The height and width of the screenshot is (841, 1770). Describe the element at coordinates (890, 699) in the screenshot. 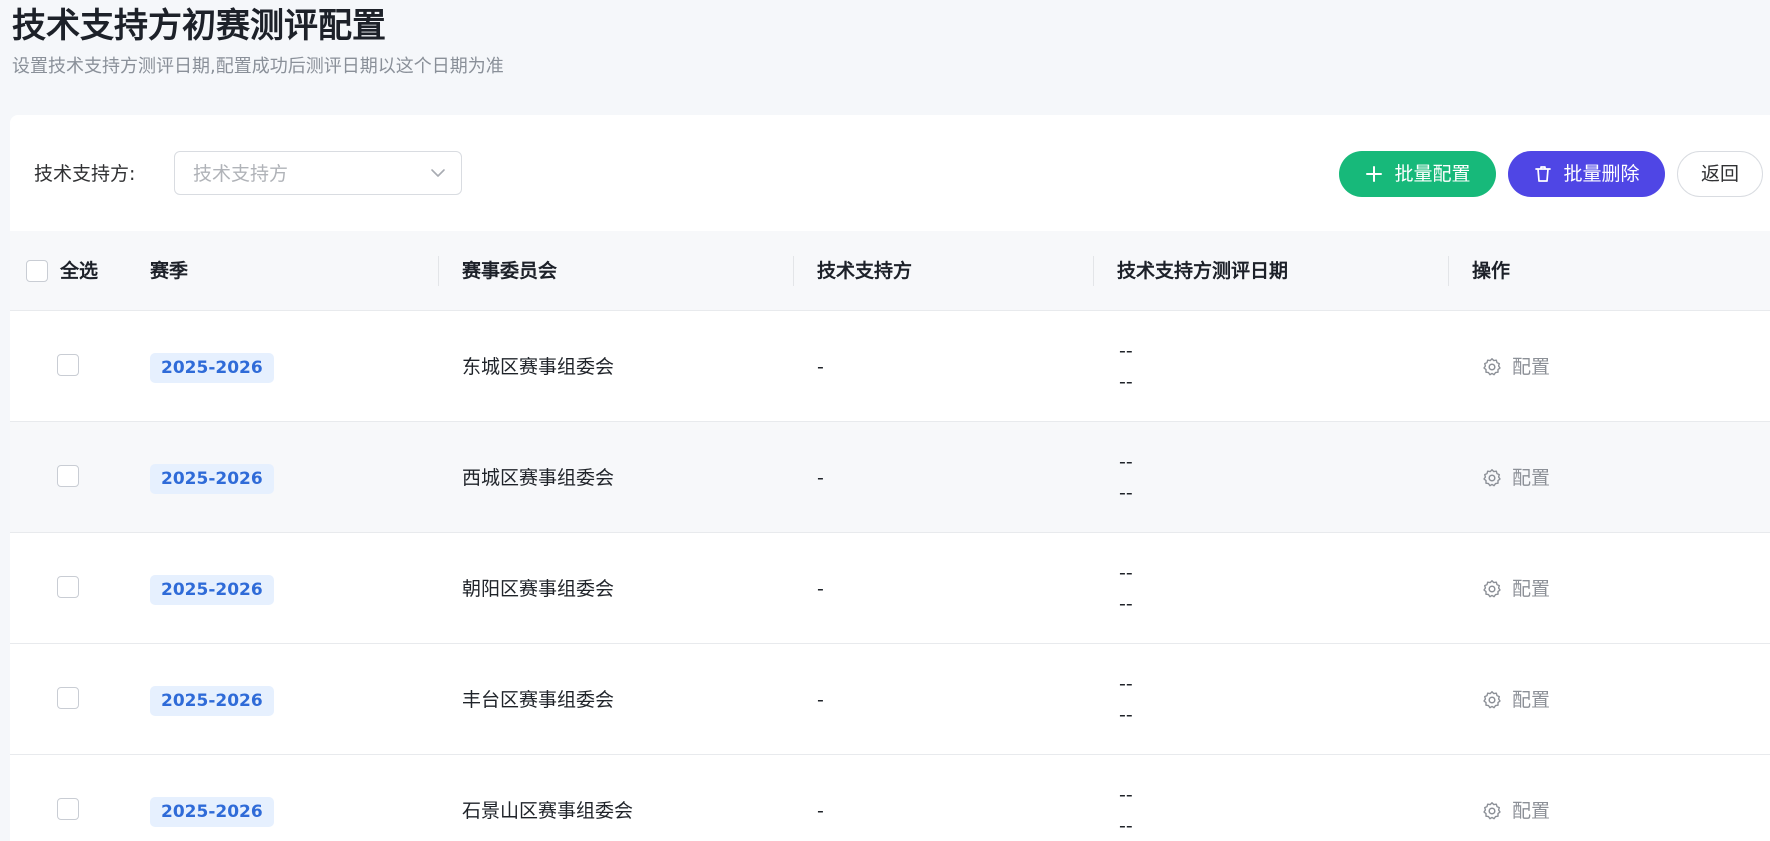

I see `table-row: 2025-2026 丰台区赛事组委会 - -- -- 配置` at that location.